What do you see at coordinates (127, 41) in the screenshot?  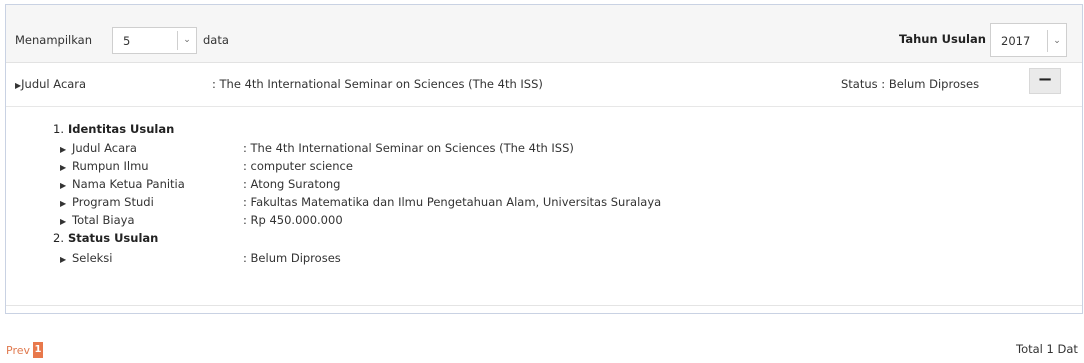 I see `entries-select-value: 5` at bounding box center [127, 41].